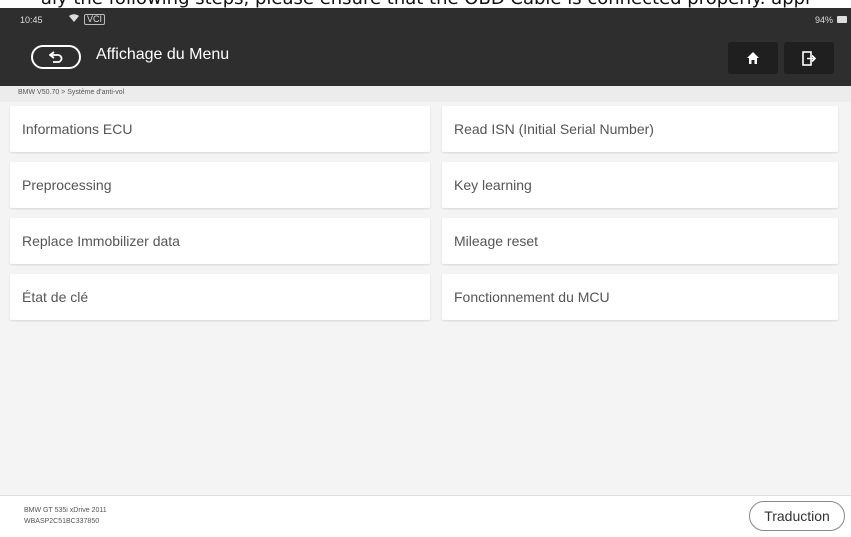  Describe the element at coordinates (797, 516) in the screenshot. I see `translate-button: Traduction` at that location.